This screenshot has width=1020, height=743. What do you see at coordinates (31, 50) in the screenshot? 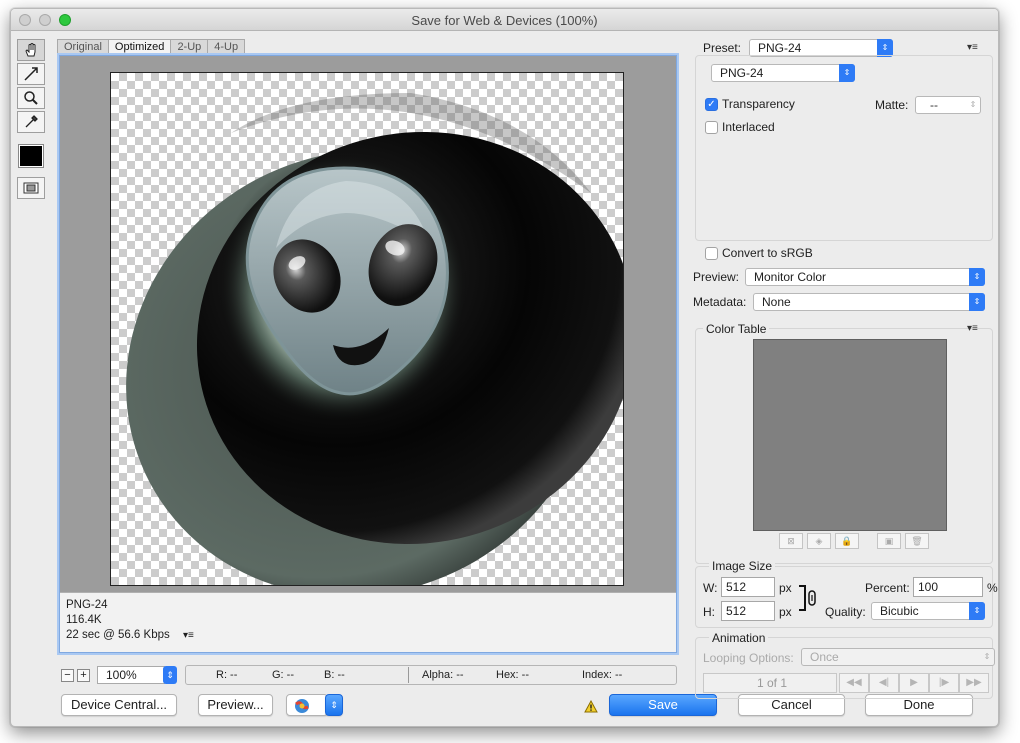
I see `hand-icon` at bounding box center [31, 50].